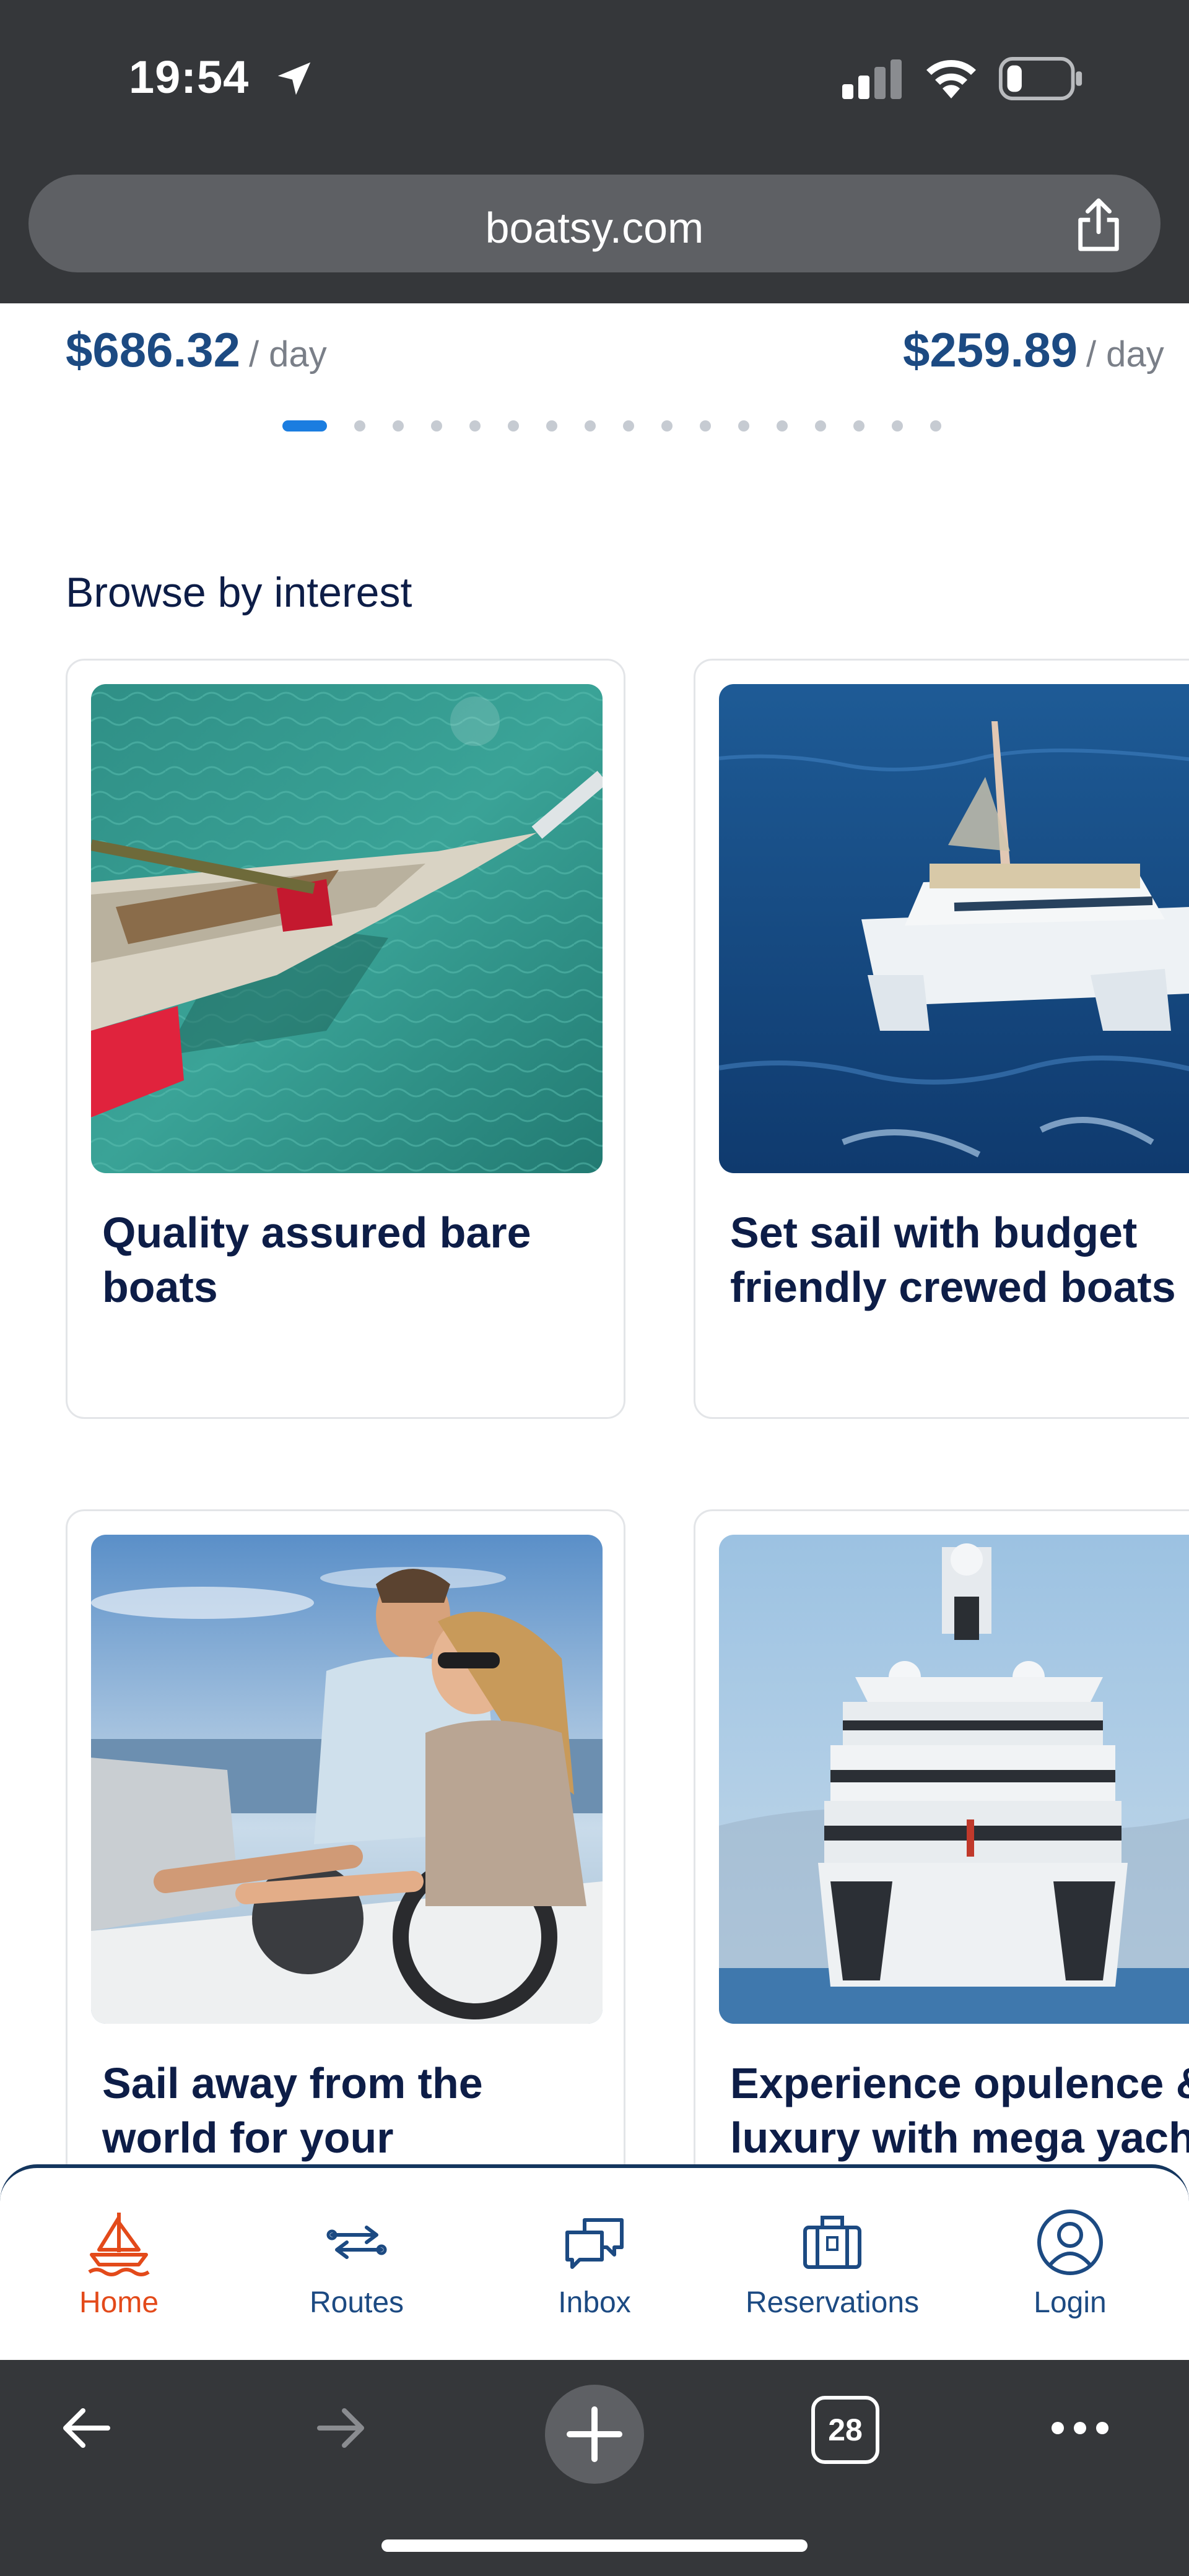 This screenshot has height=2576, width=1189. Describe the element at coordinates (990, 350) in the screenshot. I see `price-amount: $259.89` at that location.